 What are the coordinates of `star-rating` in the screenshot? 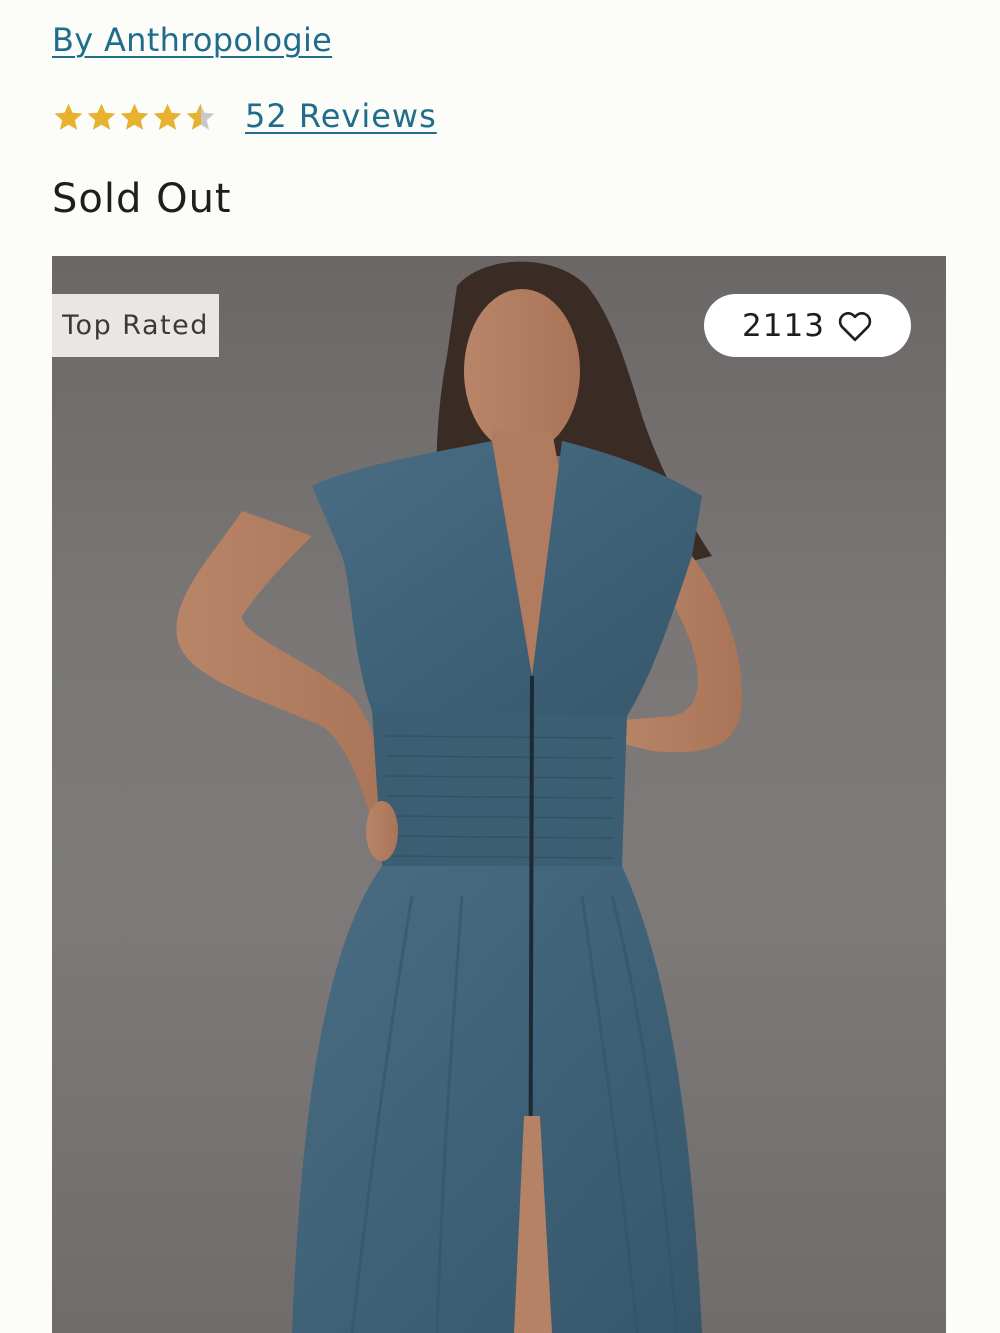 It's located at (134, 116).